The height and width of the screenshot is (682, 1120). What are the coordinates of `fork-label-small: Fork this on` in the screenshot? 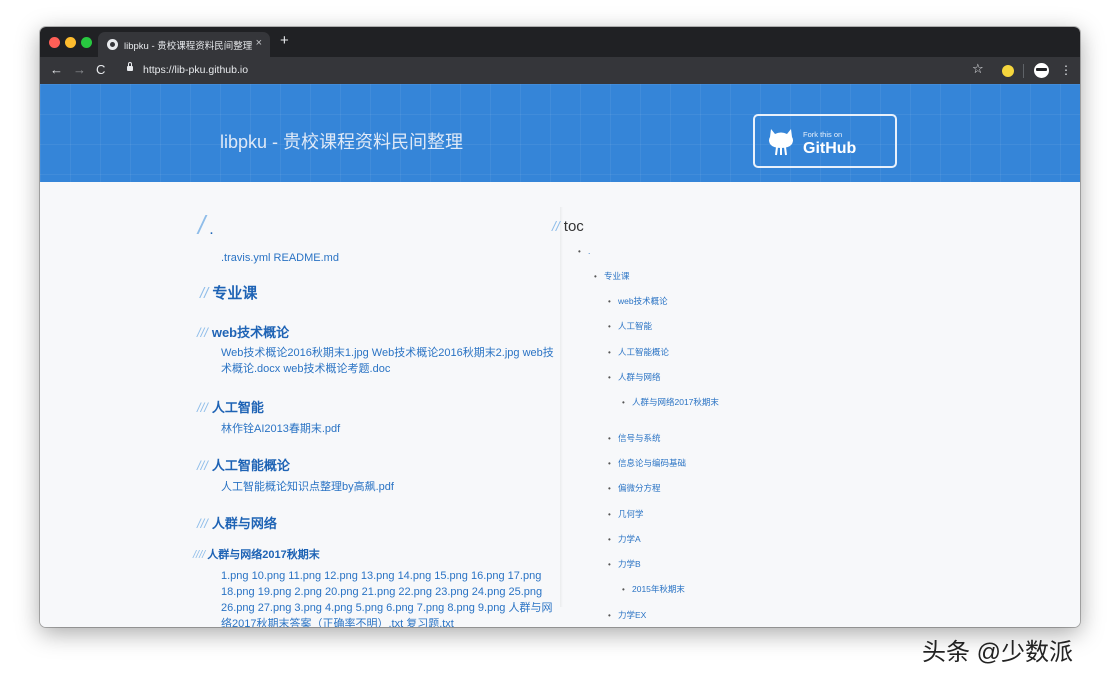 It's located at (823, 134).